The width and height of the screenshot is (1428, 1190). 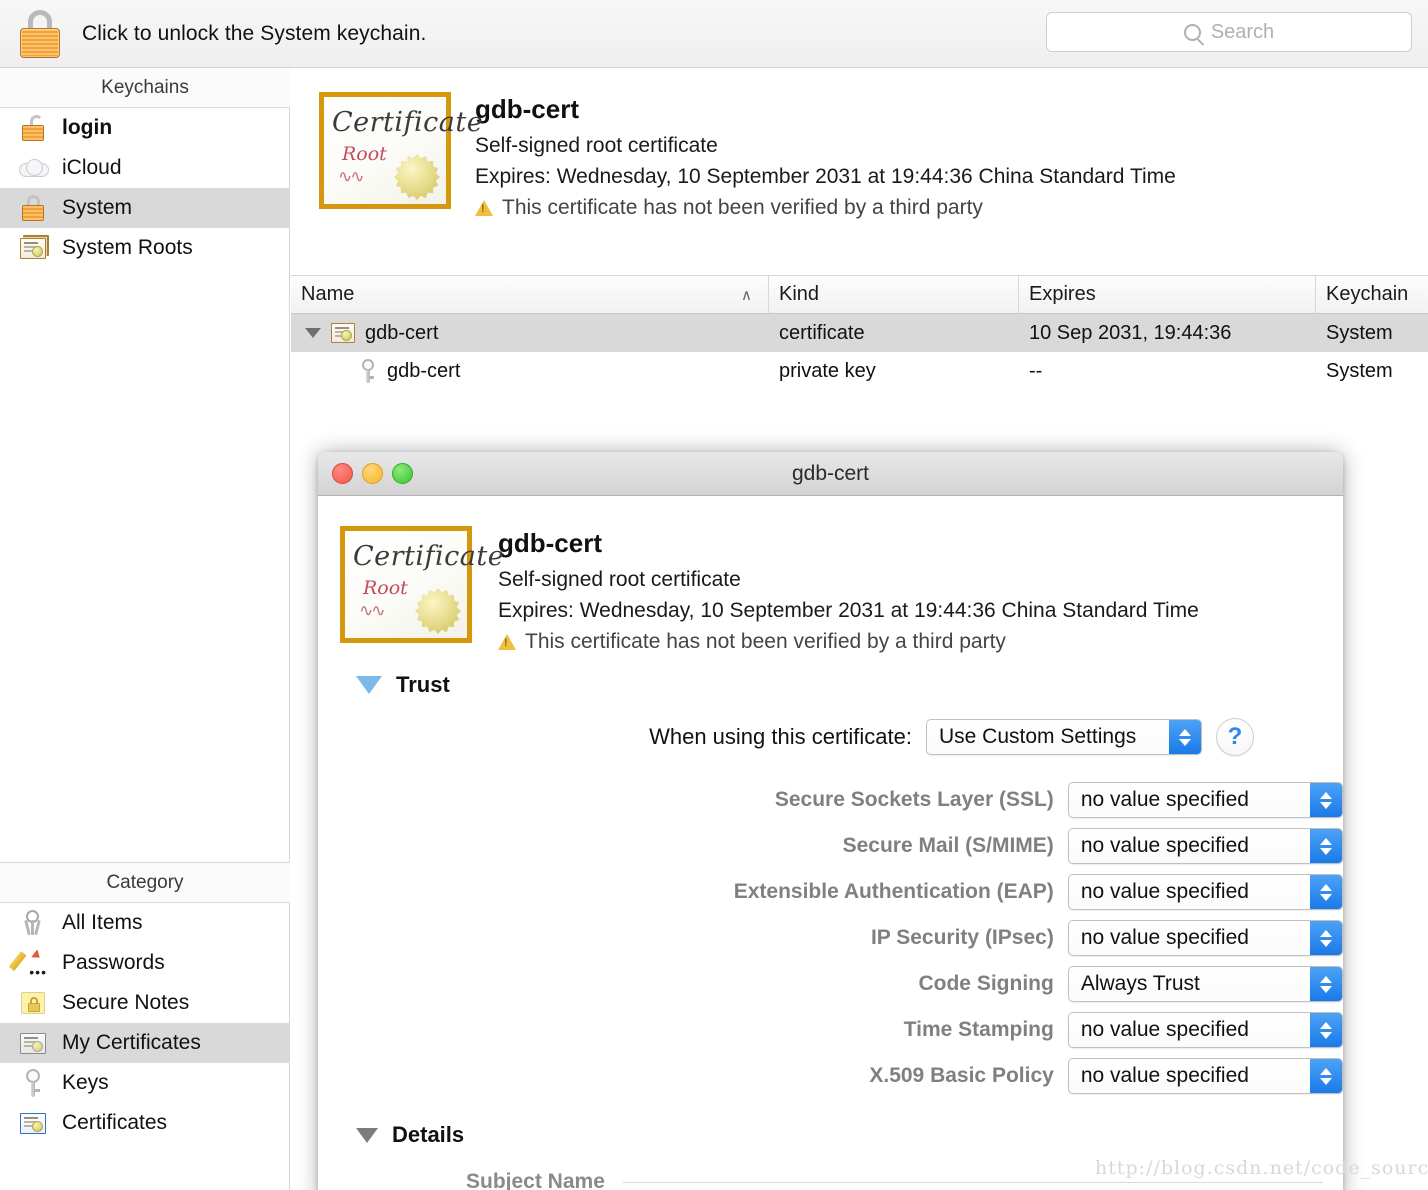 I want to click on trust-setting-label: Time Stamping, so click(x=978, y=1029).